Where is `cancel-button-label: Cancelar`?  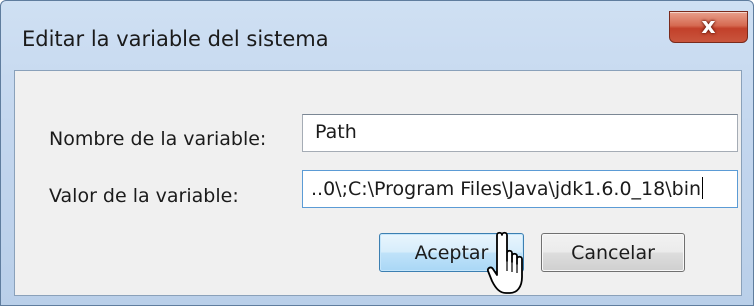
cancel-button-label: Cancelar is located at coordinates (613, 252).